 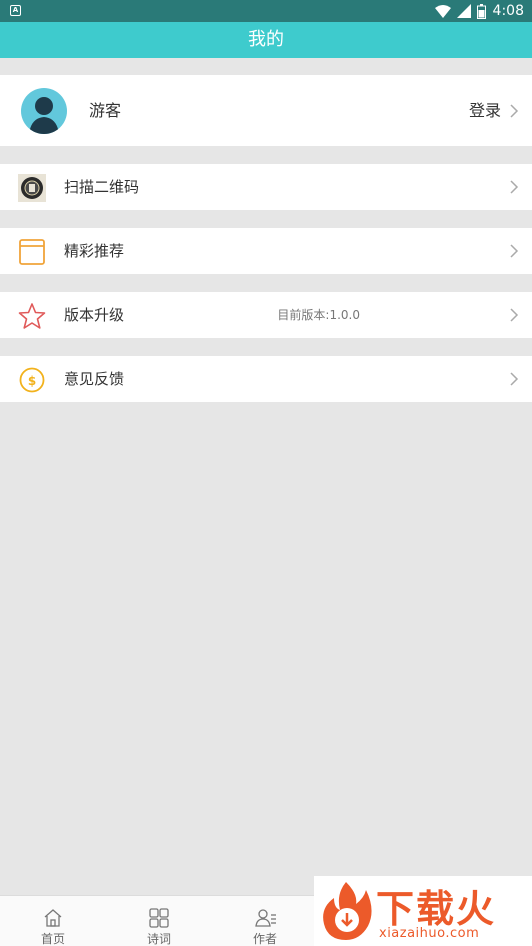 I want to click on tab-label: 作者, so click(x=264, y=939).